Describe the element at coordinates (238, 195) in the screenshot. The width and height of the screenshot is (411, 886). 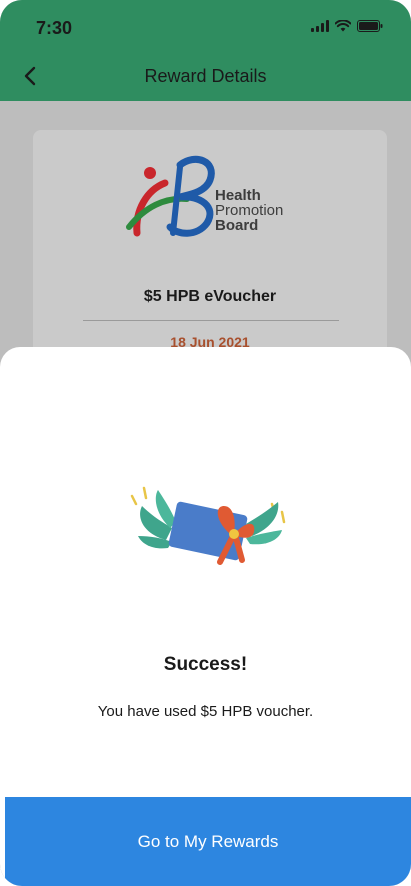
I see `logo-text-line: Health` at that location.